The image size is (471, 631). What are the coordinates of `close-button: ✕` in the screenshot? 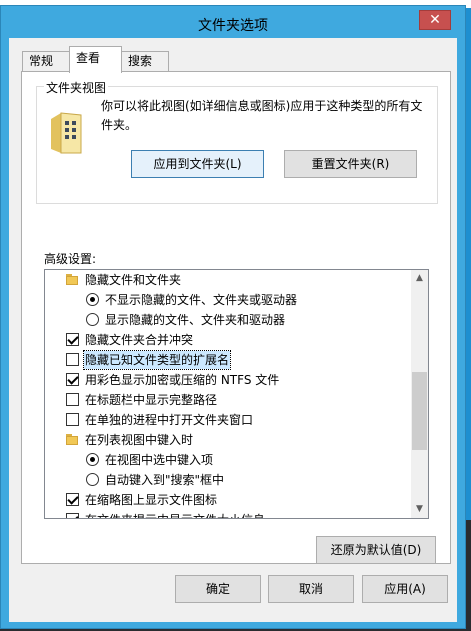 It's located at (435, 20).